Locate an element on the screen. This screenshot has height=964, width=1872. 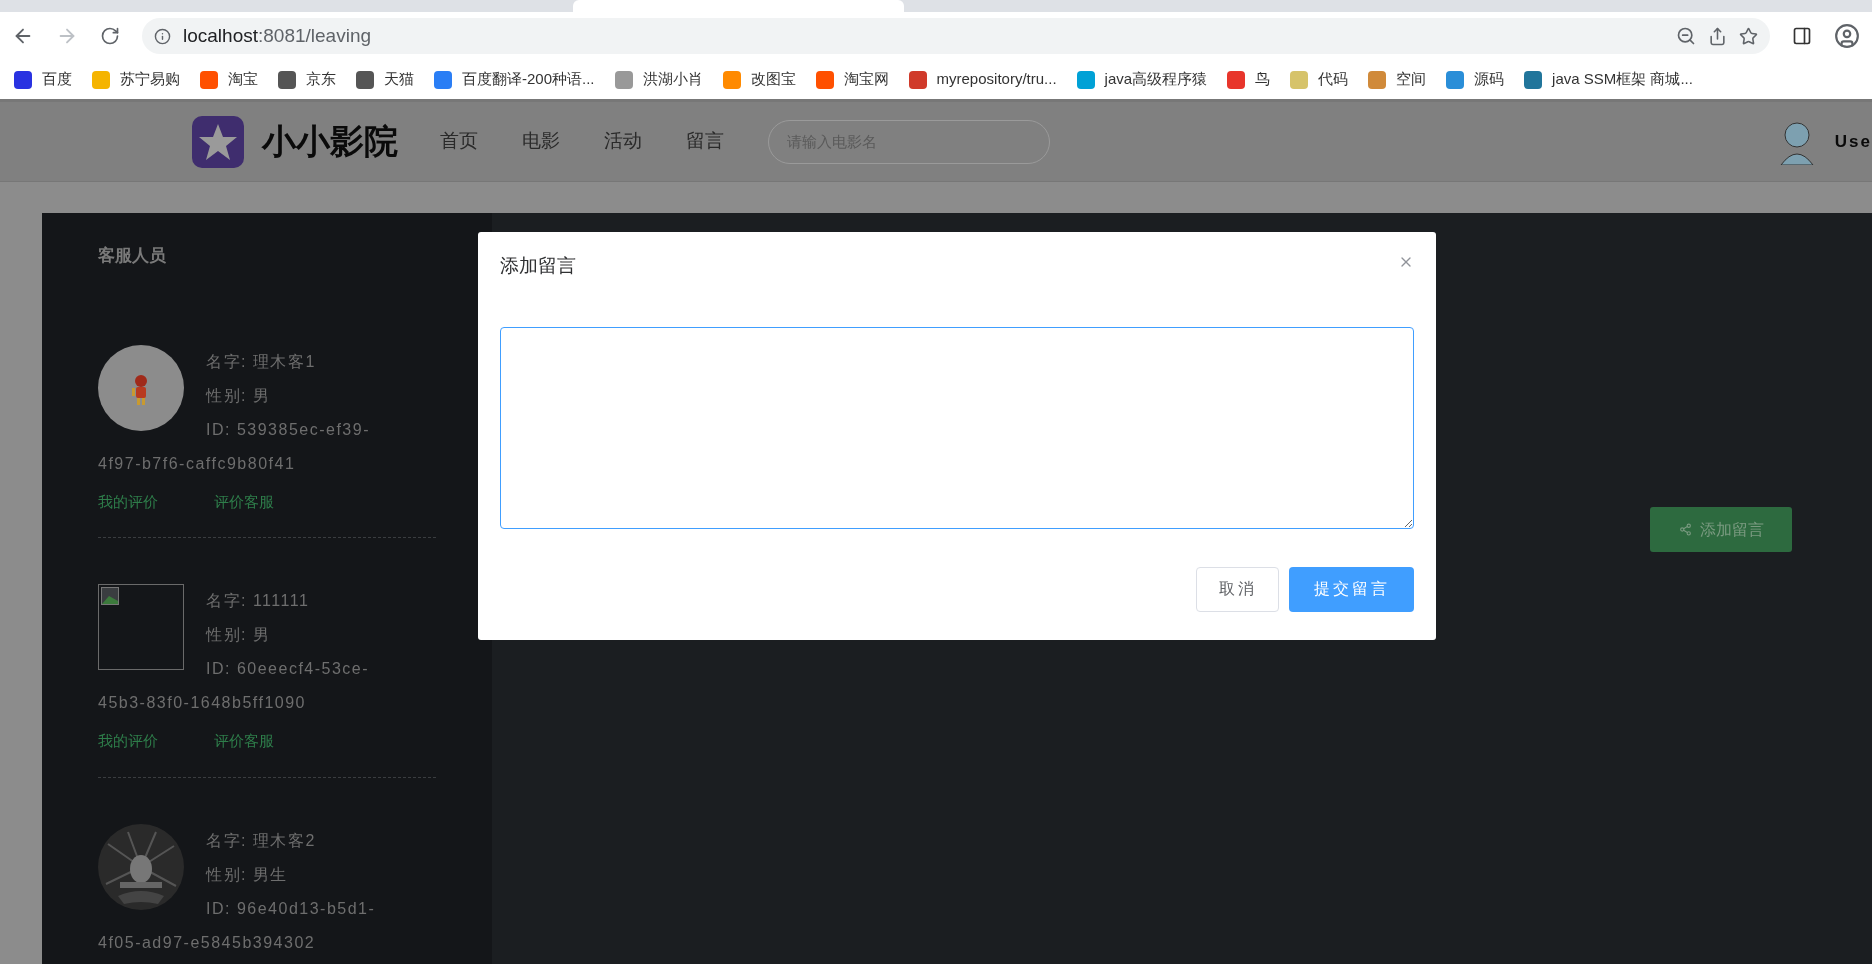
reload-icon is located at coordinates (110, 36).